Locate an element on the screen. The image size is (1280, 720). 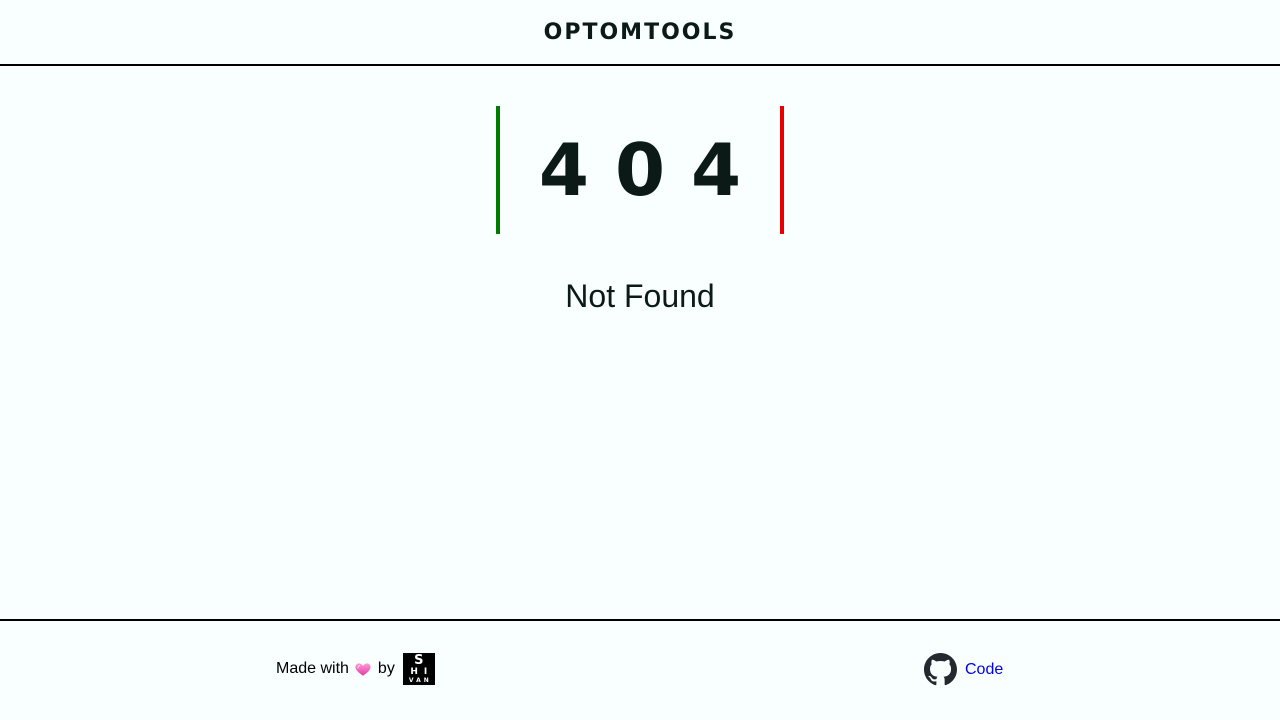
made-with-credit: Made with by S HI VAN is located at coordinates (355, 669).